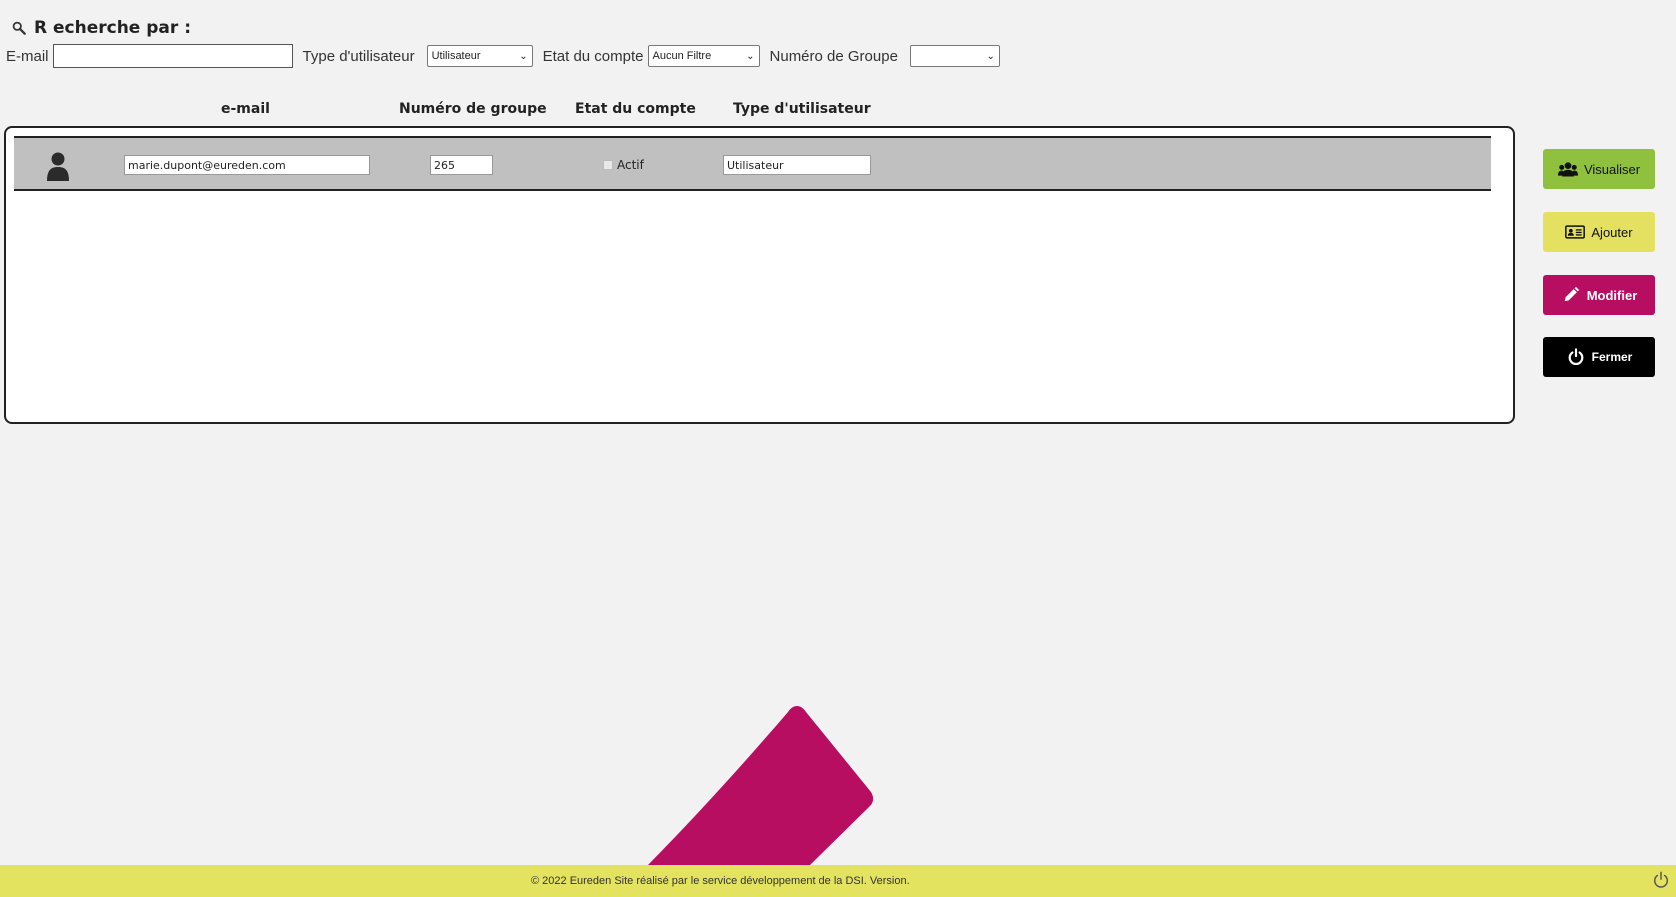  What do you see at coordinates (1571, 294) in the screenshot?
I see `pencil-icon` at bounding box center [1571, 294].